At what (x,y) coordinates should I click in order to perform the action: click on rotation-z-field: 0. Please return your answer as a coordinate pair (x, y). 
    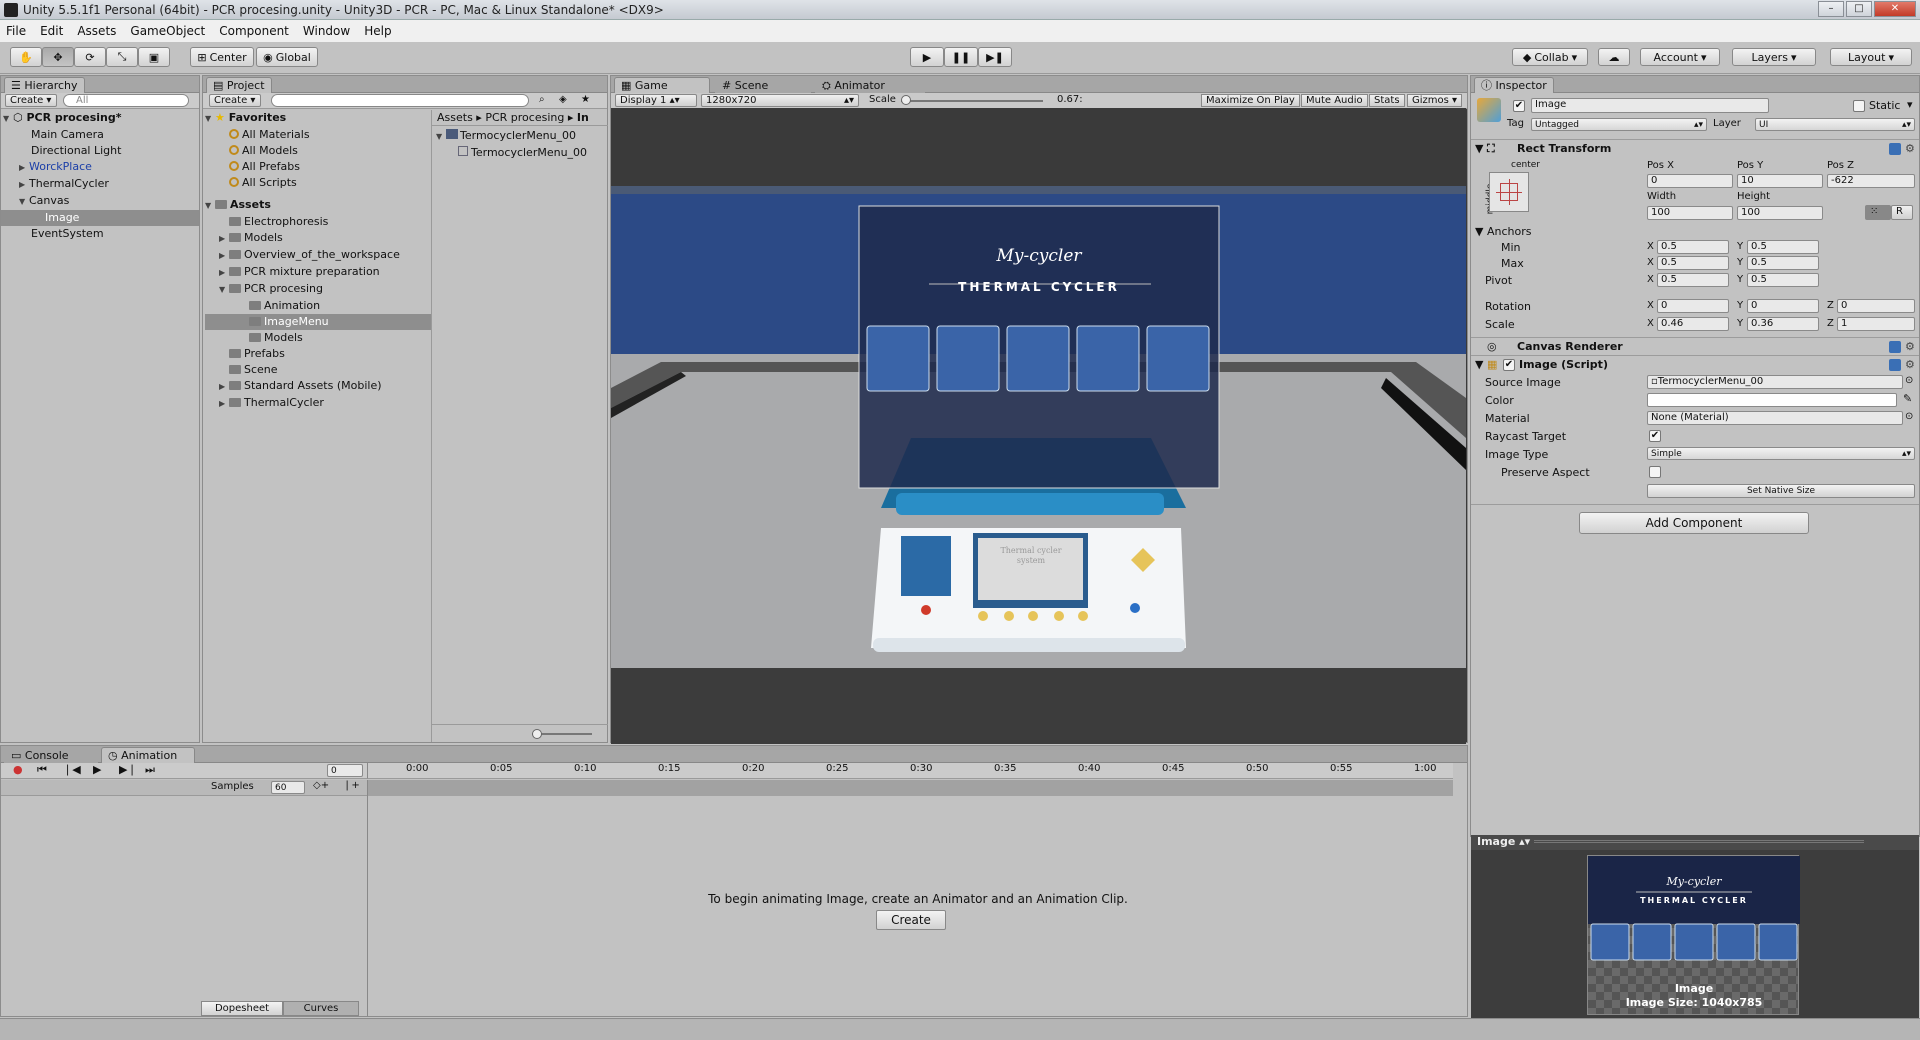
    Looking at the image, I should click on (1876, 306).